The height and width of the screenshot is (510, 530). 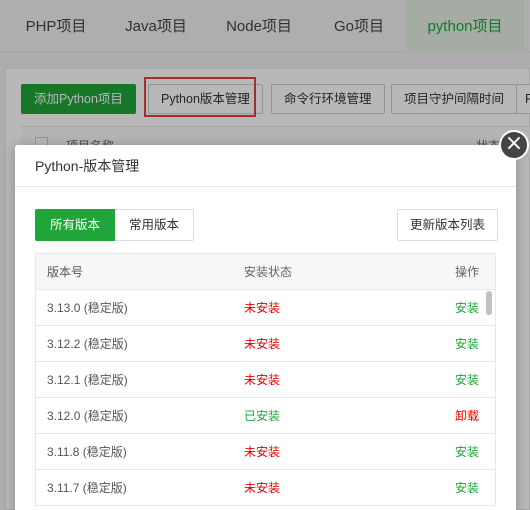 I want to click on table-row: 3.13.0 (稳定版) 未安装 安装, so click(x=265, y=308).